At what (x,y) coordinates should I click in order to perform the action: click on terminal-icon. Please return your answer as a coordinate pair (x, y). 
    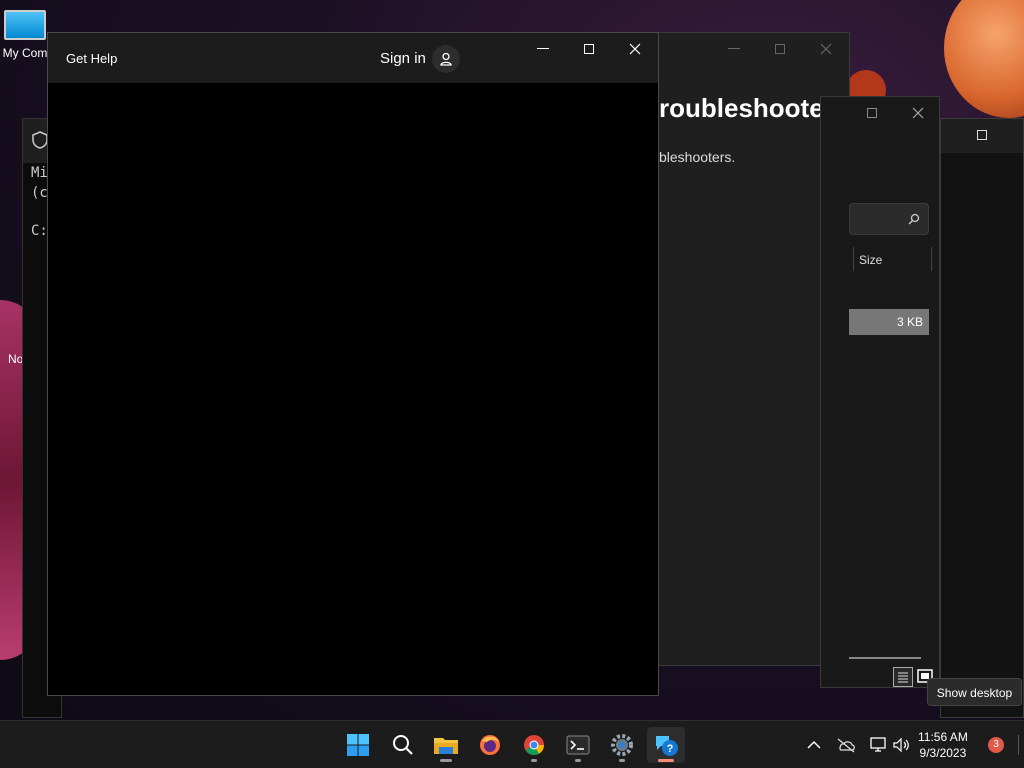
    Looking at the image, I should click on (578, 745).